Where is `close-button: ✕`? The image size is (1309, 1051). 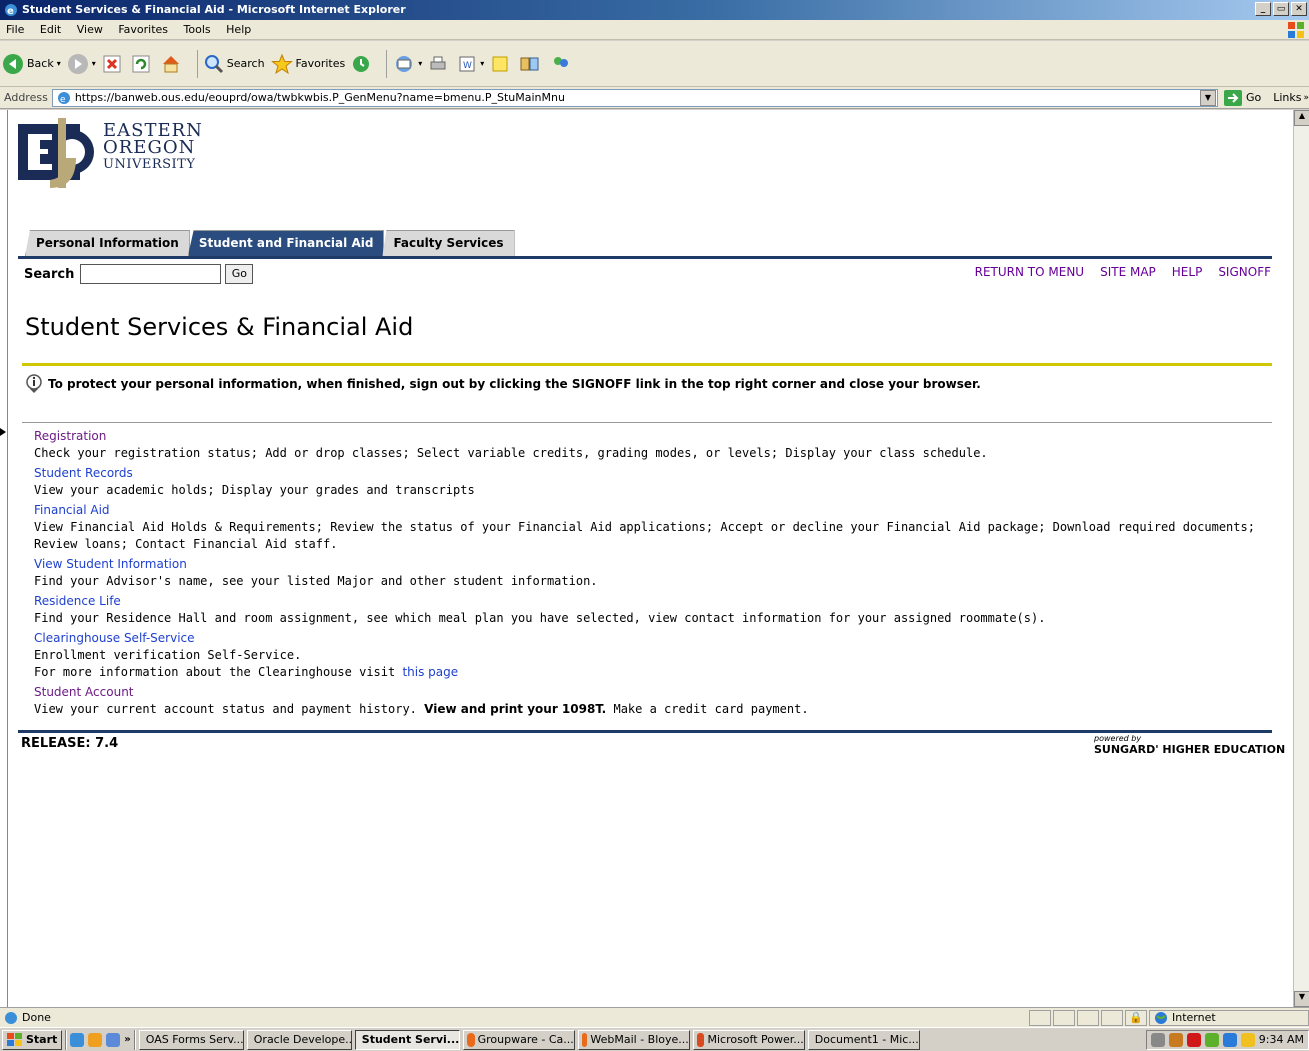 close-button: ✕ is located at coordinates (1299, 9).